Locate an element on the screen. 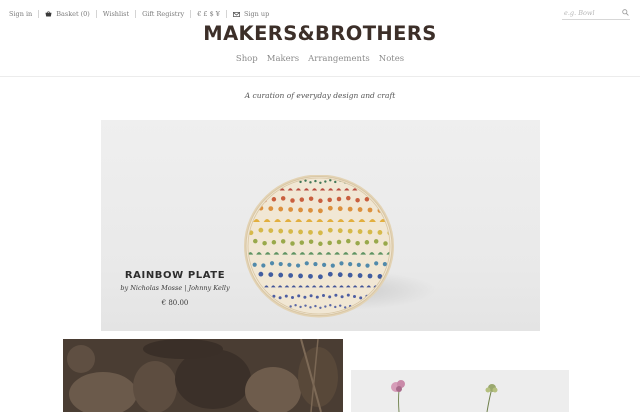 The height and width of the screenshot is (412, 640). product-byline: by Nicholas Mosse | Johnny Kelly is located at coordinates (175, 288).